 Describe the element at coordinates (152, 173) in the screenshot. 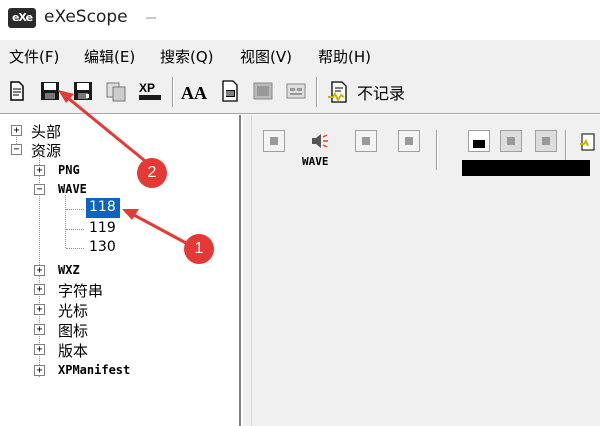

I see `annotation-badge-2: 2` at that location.